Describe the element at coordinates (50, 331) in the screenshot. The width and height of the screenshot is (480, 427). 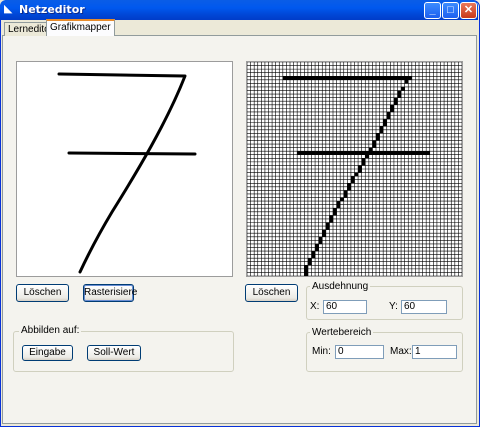
I see `map-group-label: Abbilden auf:` at that location.